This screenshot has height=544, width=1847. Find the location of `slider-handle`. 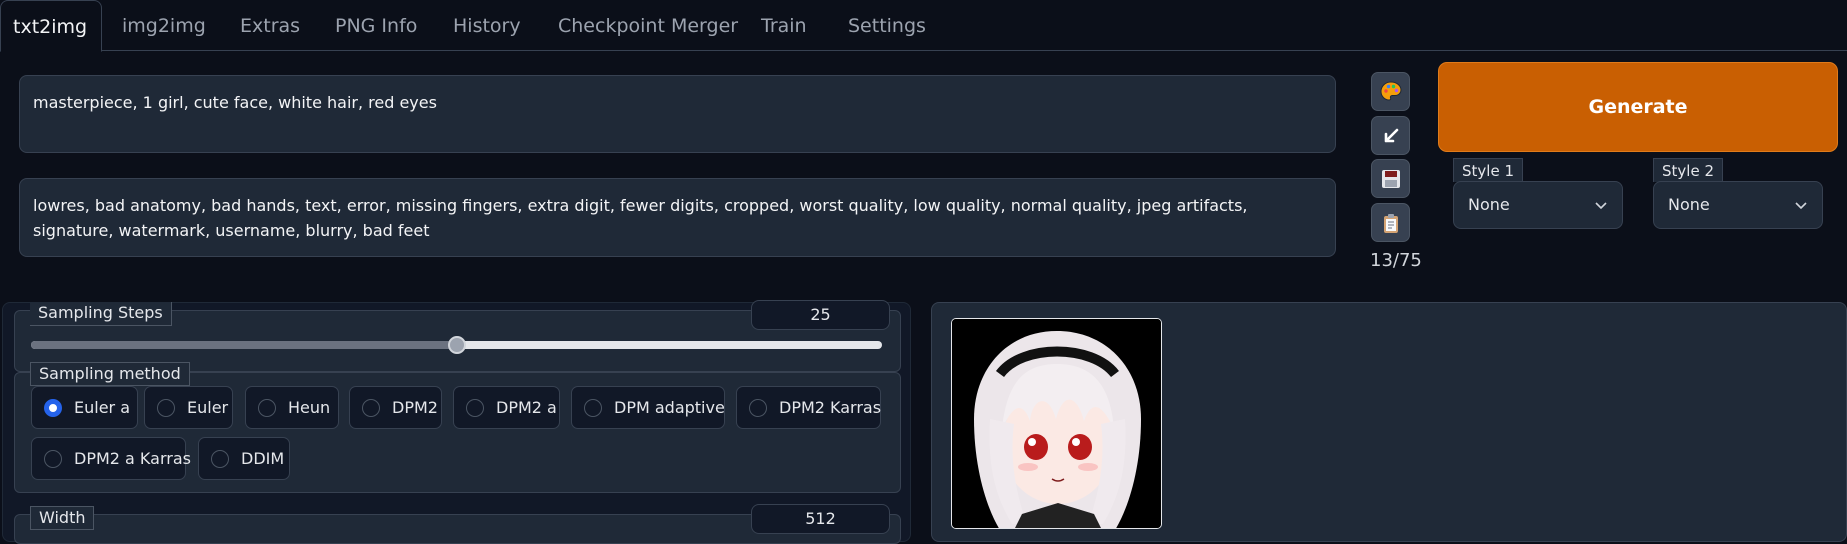

slider-handle is located at coordinates (456, 345).